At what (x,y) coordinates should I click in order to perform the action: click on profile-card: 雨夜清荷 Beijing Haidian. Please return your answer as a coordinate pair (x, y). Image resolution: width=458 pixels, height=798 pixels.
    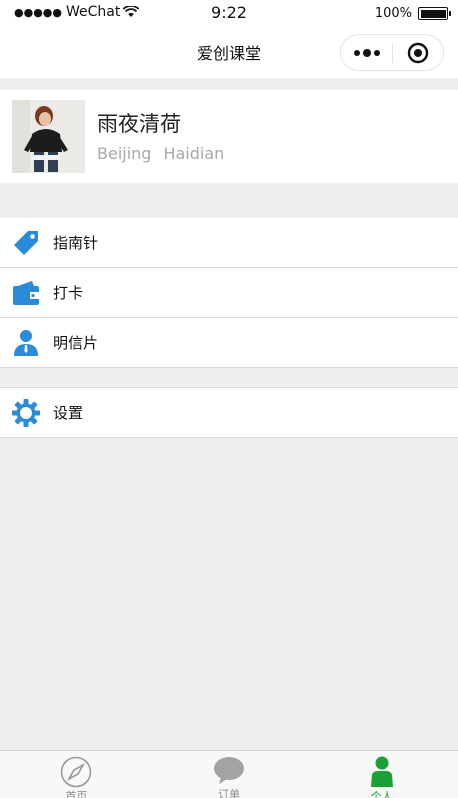
    Looking at the image, I should click on (229, 136).